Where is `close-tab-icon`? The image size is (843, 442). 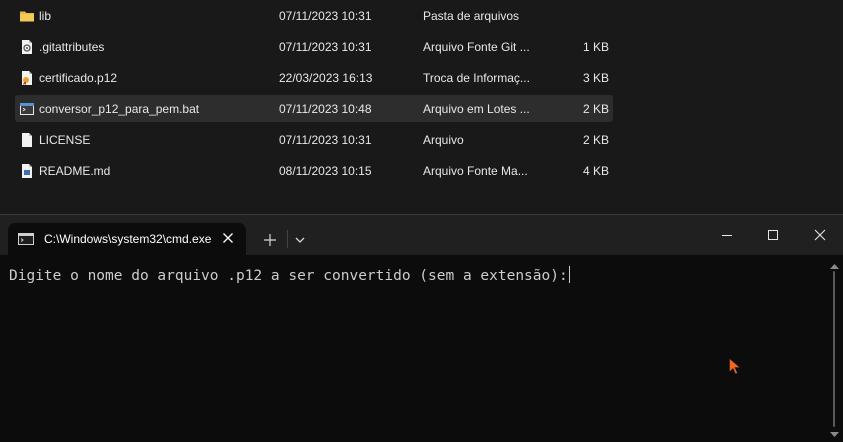
close-tab-icon is located at coordinates (228, 238).